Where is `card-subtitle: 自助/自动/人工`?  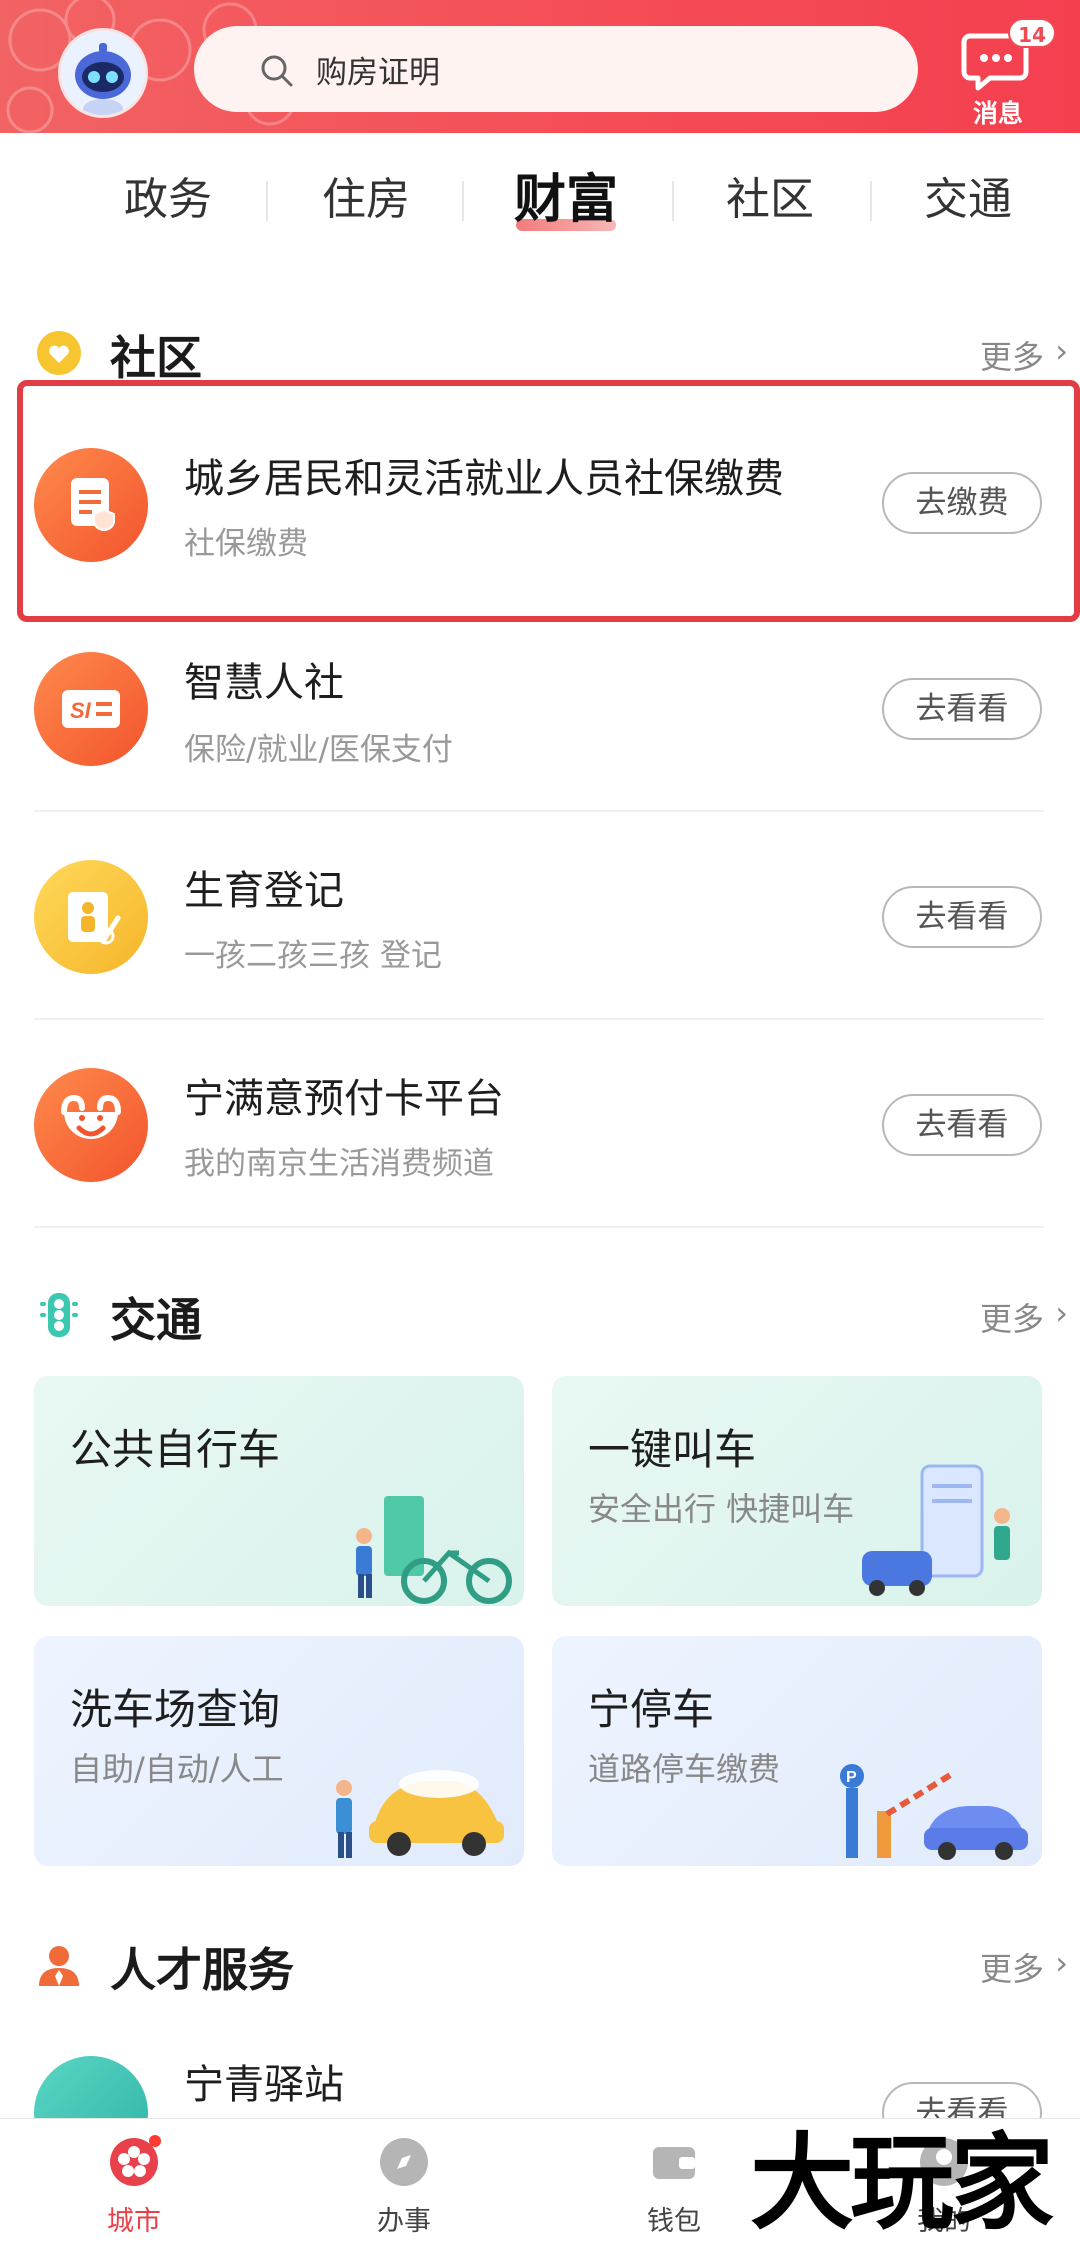
card-subtitle: 自助/自动/人工 is located at coordinates (177, 1769).